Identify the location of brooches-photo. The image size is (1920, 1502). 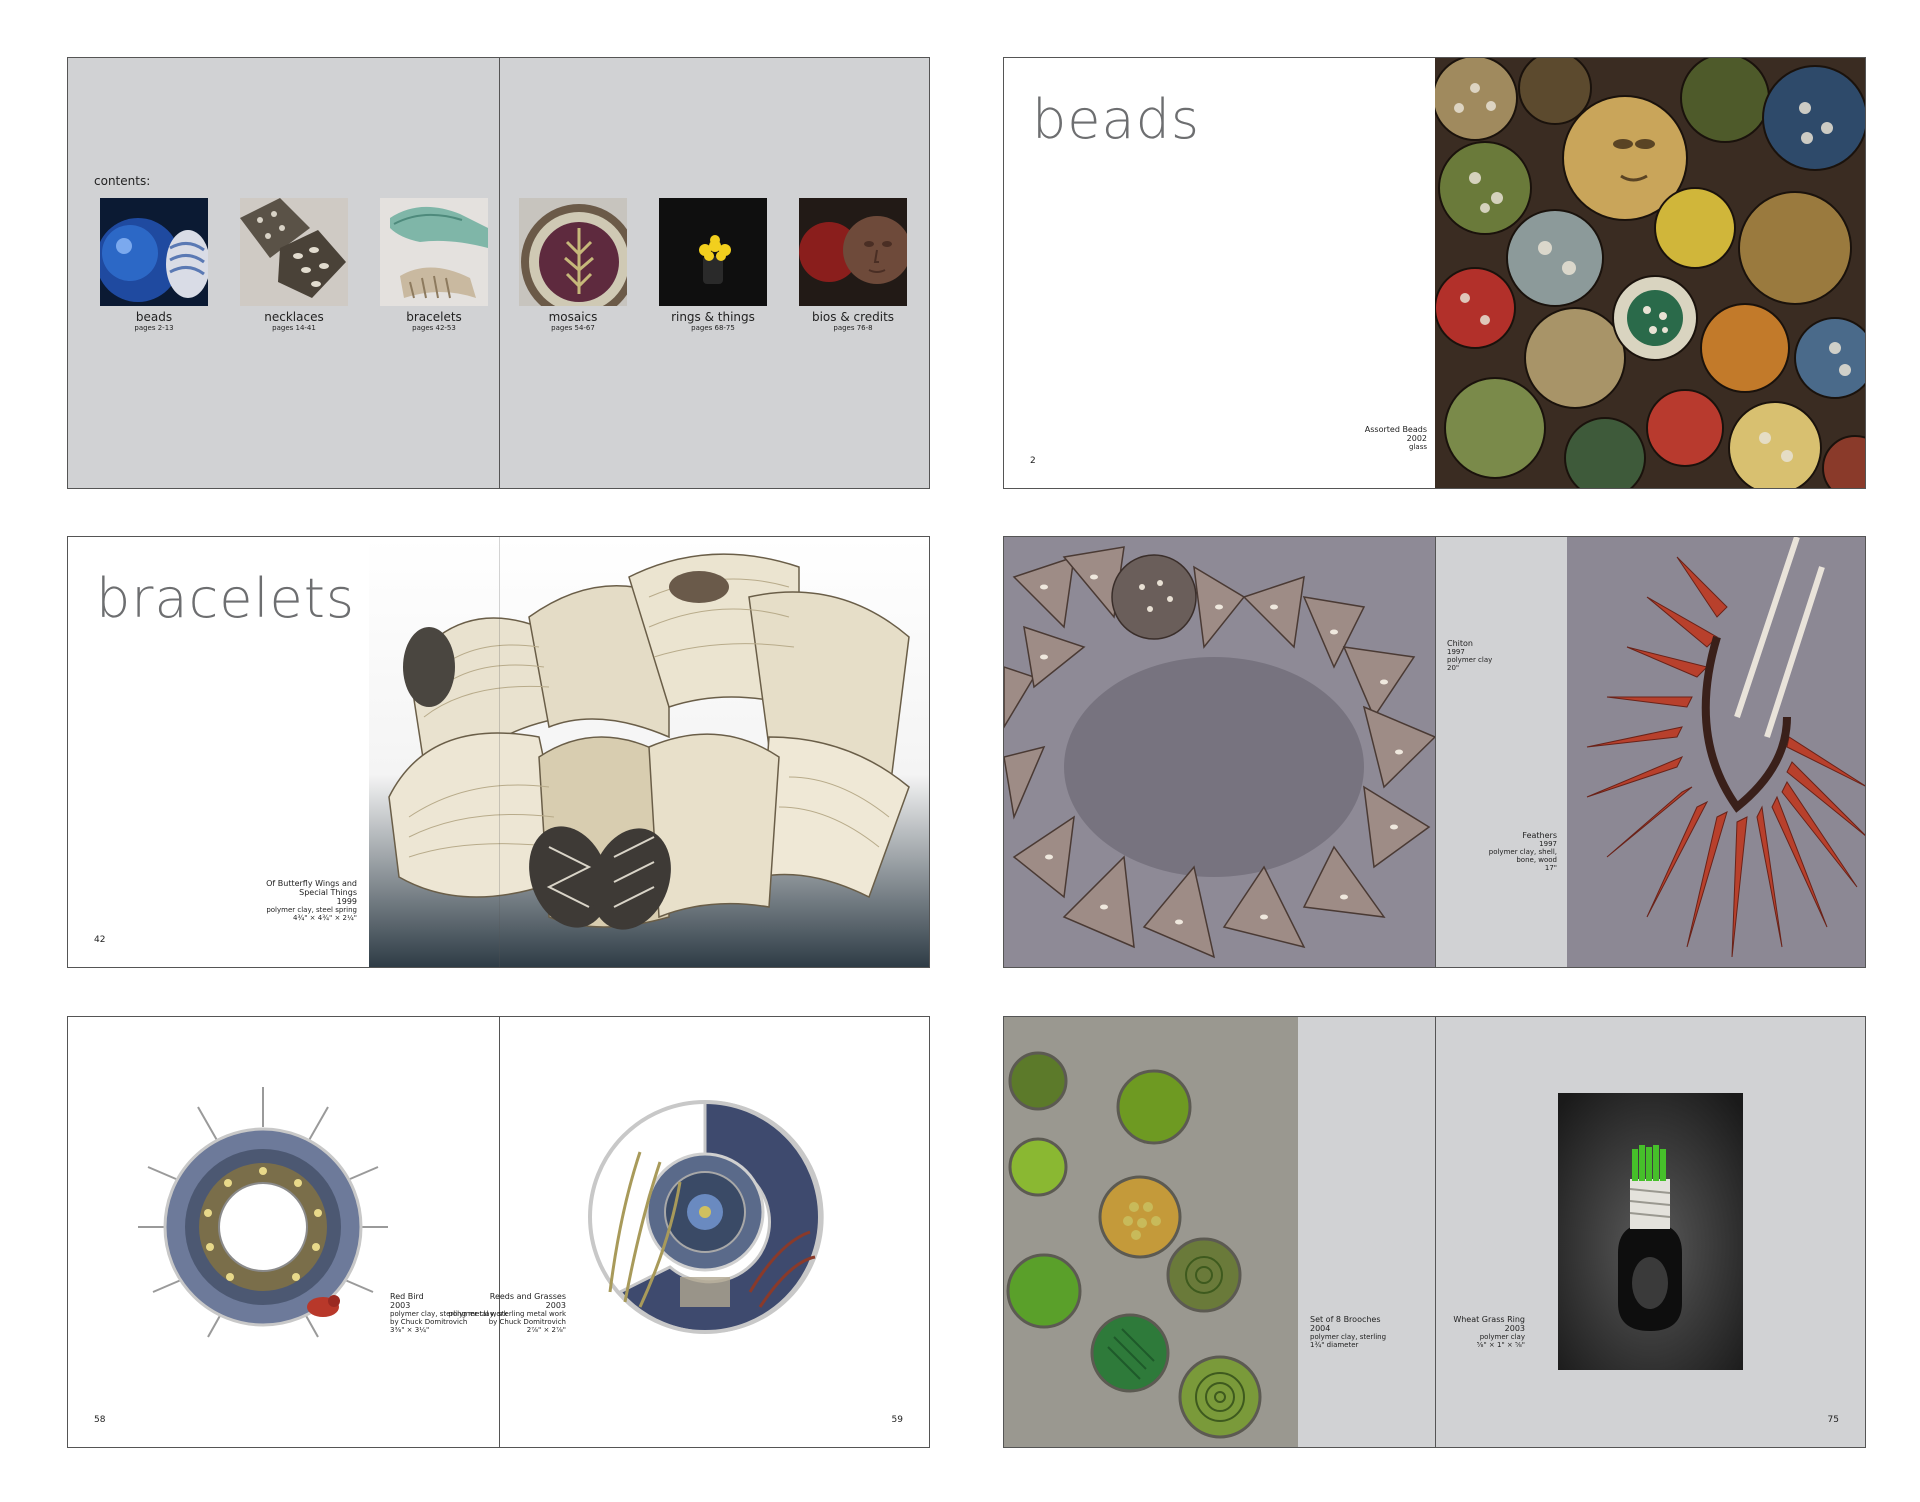
(1151, 1232).